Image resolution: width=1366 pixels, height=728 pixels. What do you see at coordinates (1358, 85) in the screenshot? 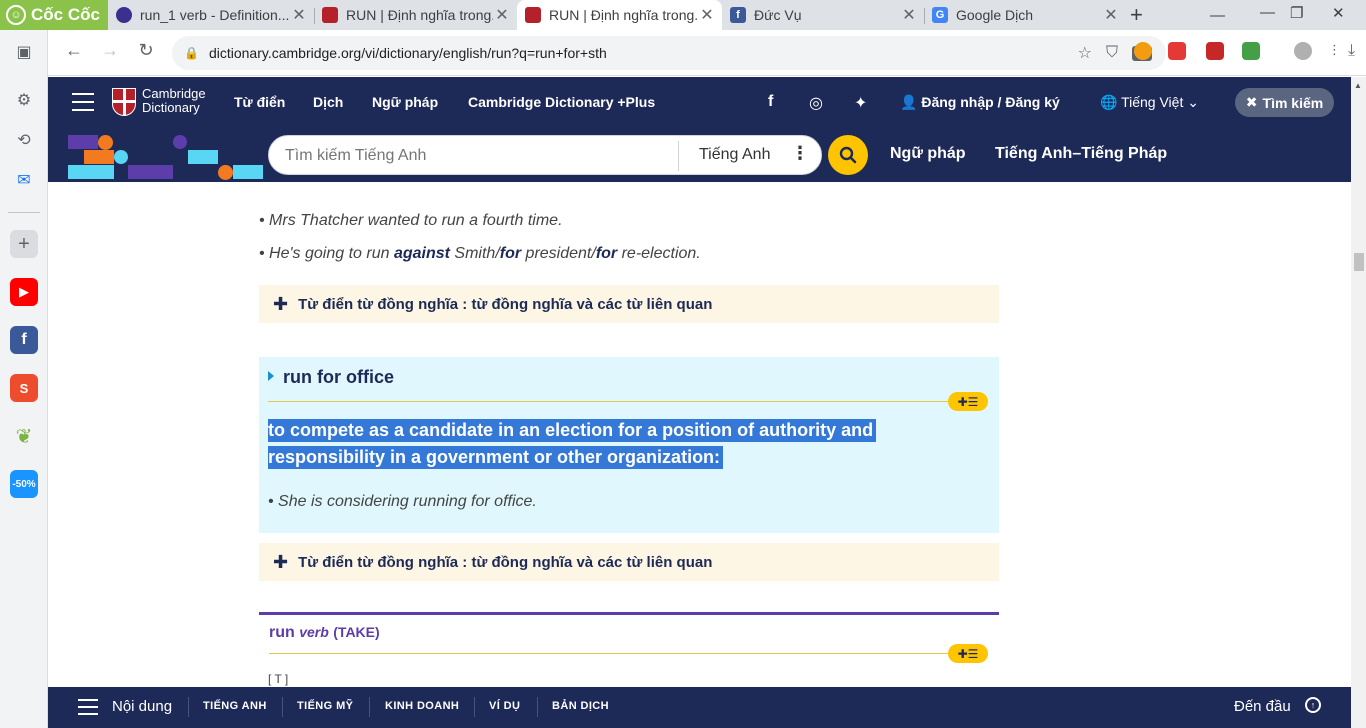
I see `scroll-up-arrow-icon: ▲` at bounding box center [1358, 85].